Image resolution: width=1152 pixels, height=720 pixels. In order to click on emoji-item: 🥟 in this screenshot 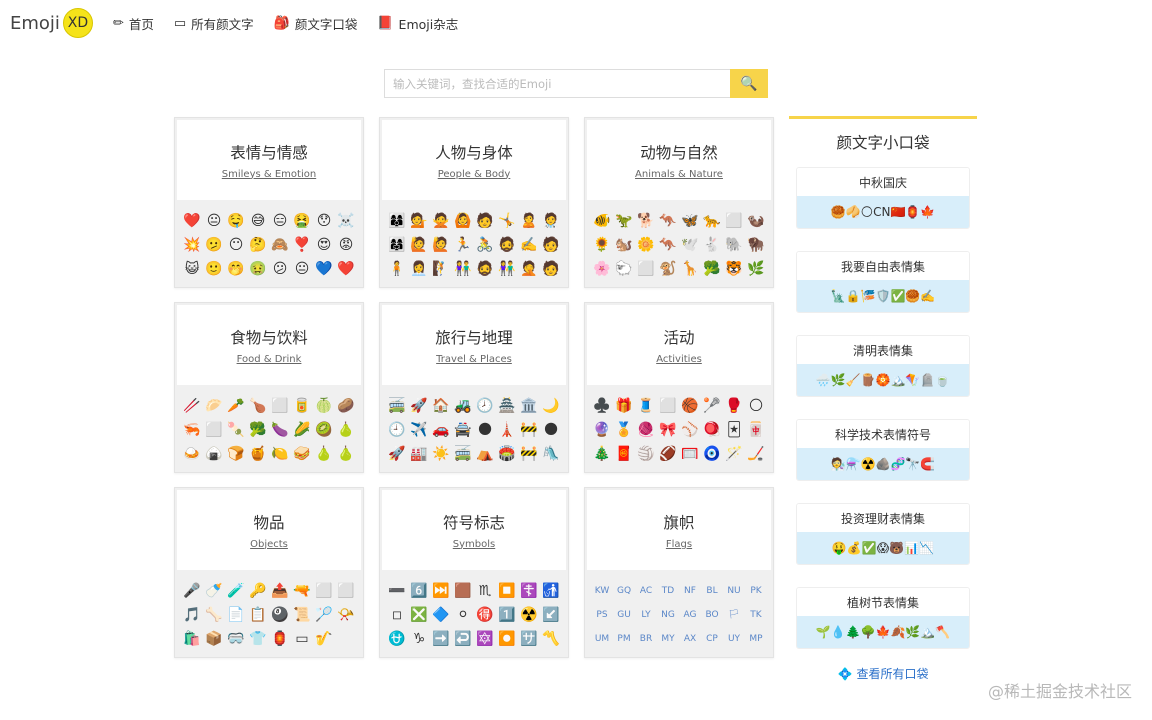, I will do `click(214, 406)`.